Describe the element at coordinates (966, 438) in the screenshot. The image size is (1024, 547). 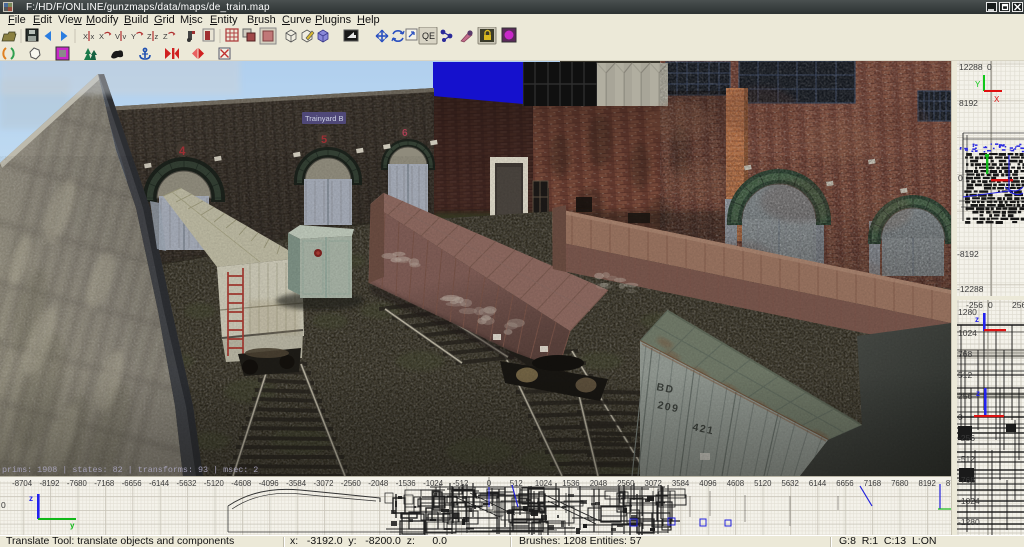
I see `svg-text: -256` at that location.